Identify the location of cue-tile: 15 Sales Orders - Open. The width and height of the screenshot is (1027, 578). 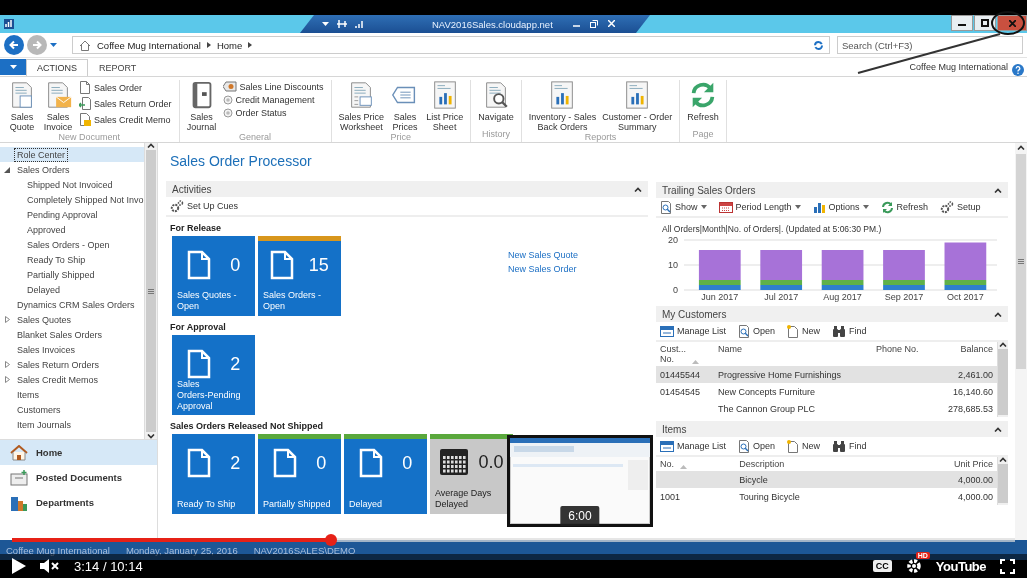
(299, 276).